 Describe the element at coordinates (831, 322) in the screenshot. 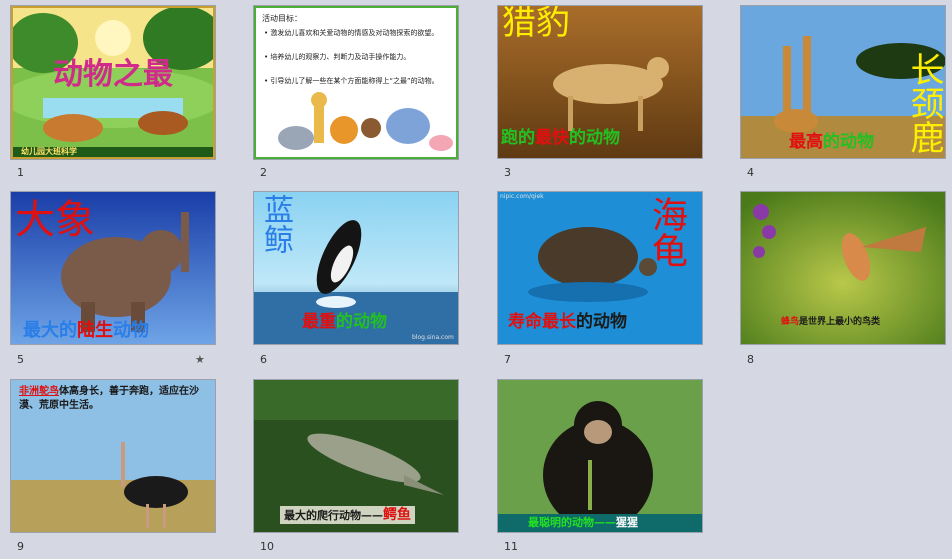

I see `slide-8-caption: 蜂鸟是世界上最小的鸟类` at that location.